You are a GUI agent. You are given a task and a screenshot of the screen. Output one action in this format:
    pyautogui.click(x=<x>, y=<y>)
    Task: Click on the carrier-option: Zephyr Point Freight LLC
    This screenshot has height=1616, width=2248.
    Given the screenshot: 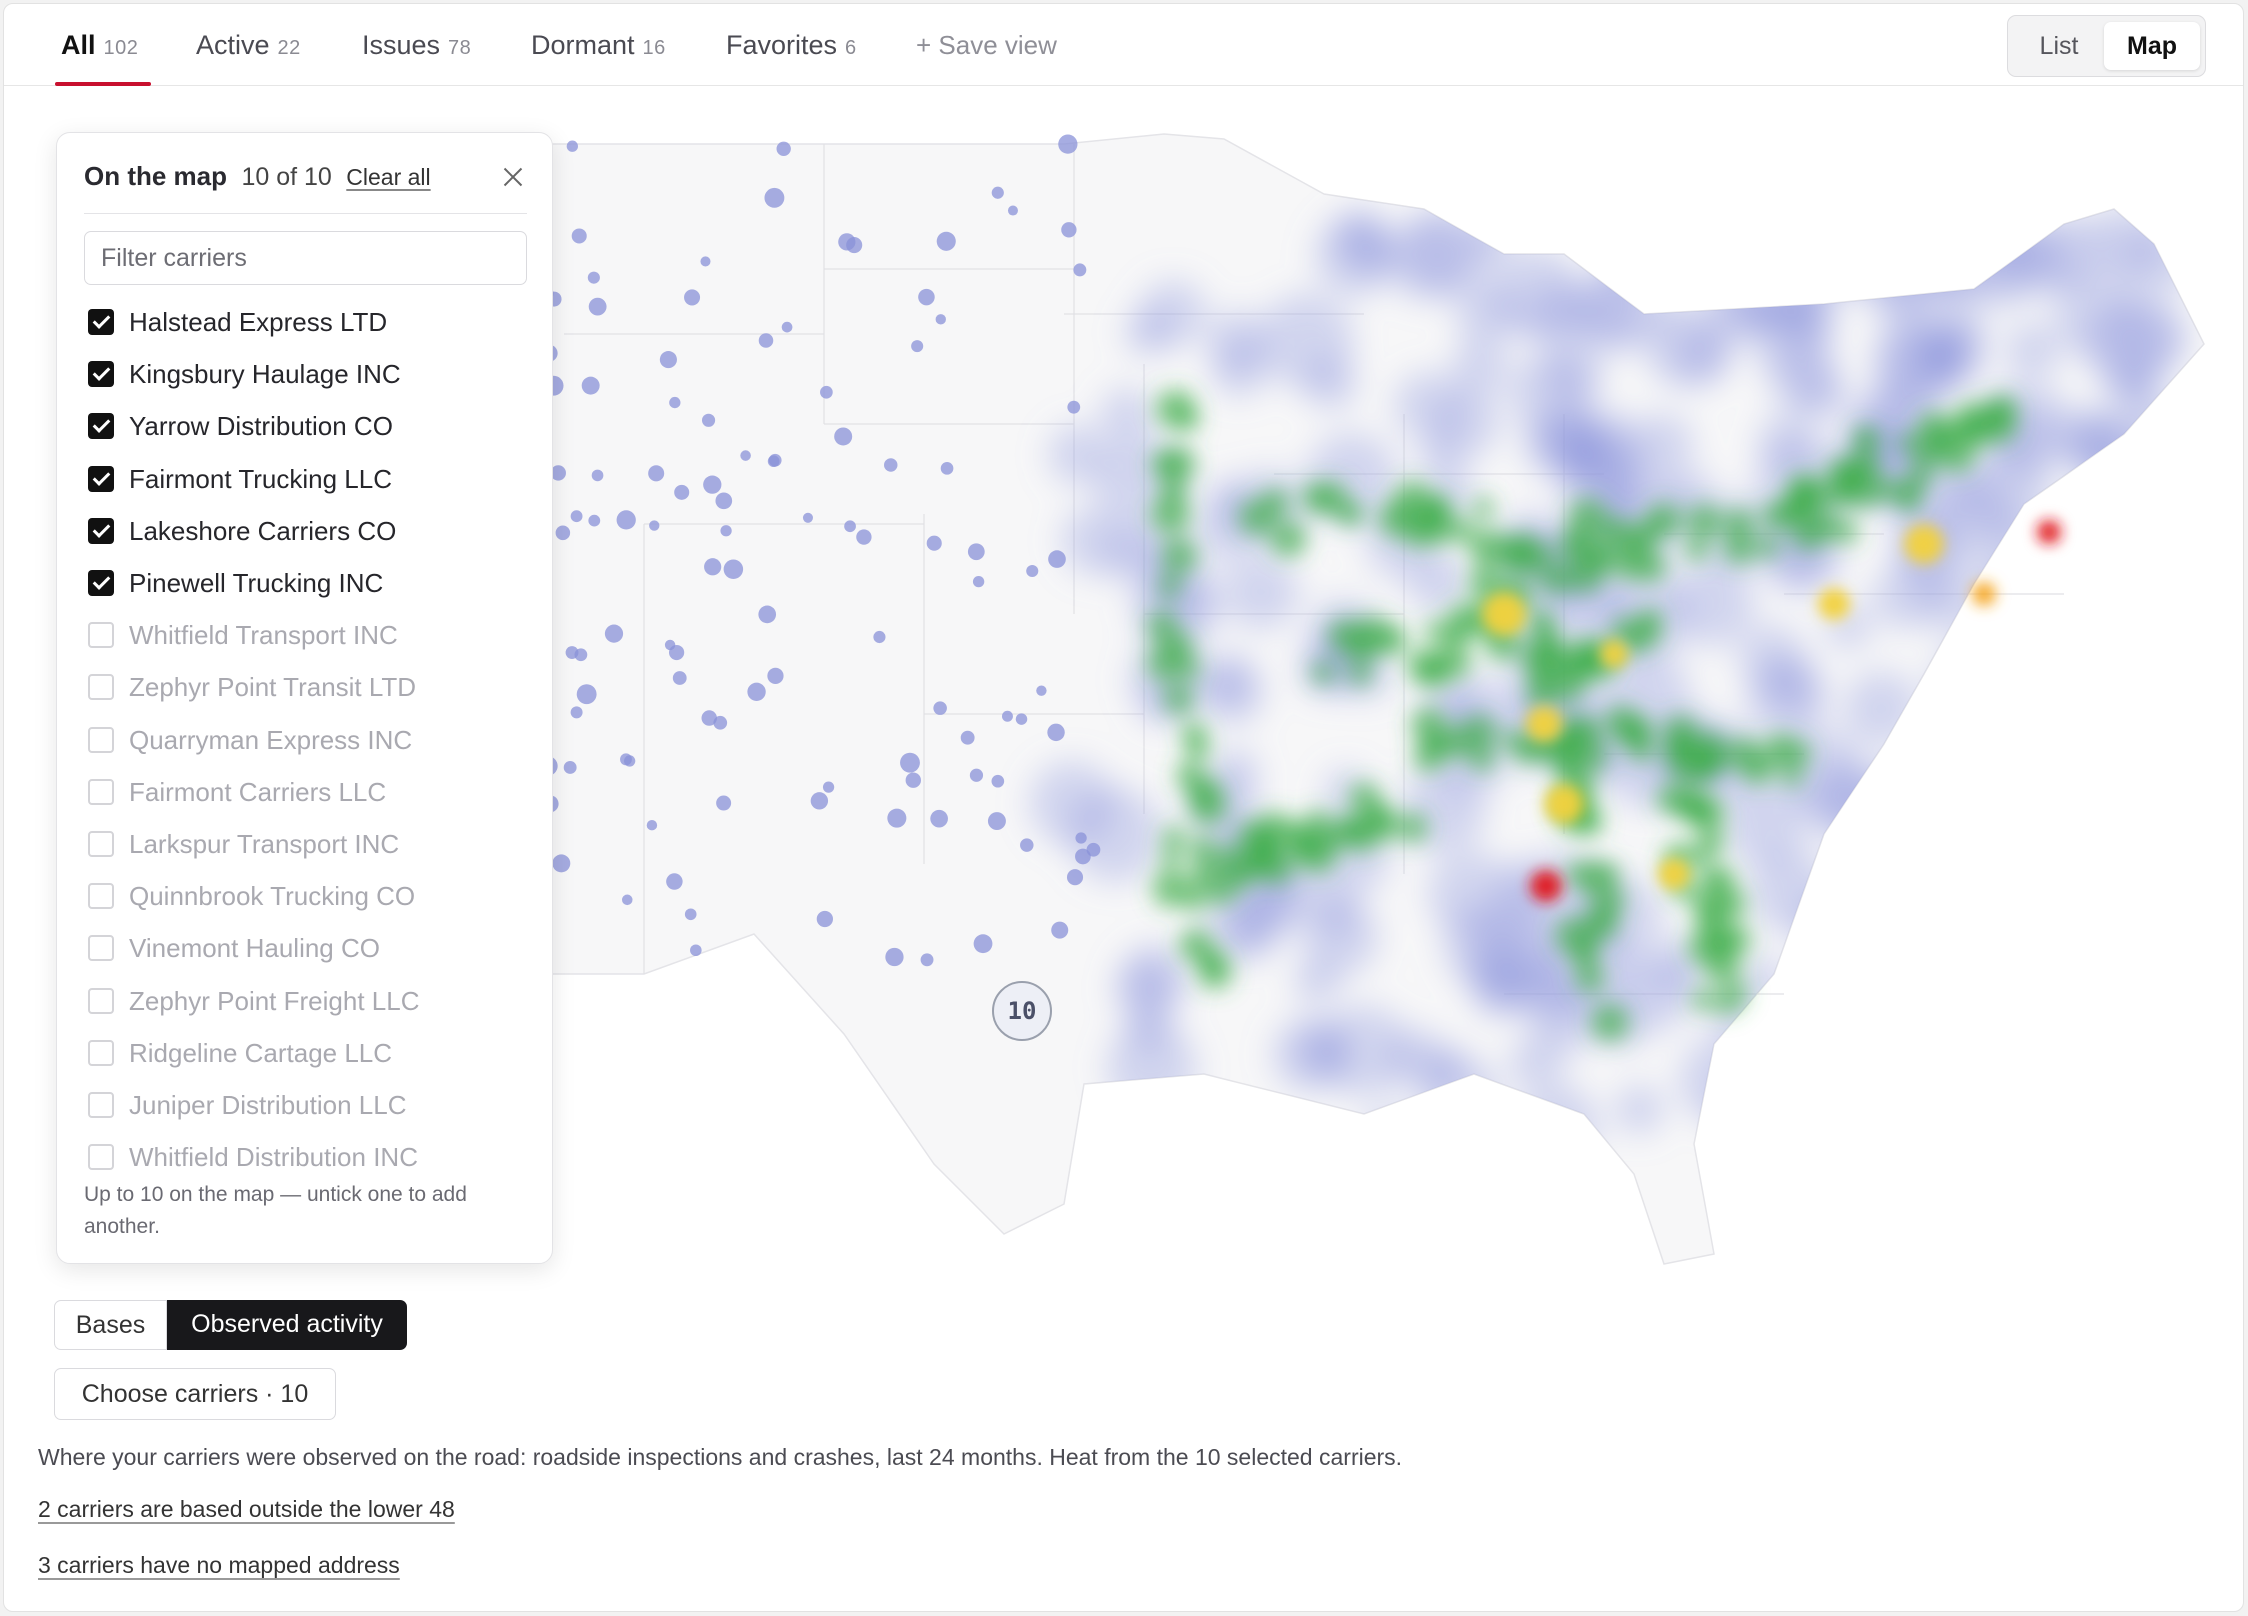 What is the action you would take?
    pyautogui.click(x=305, y=1002)
    